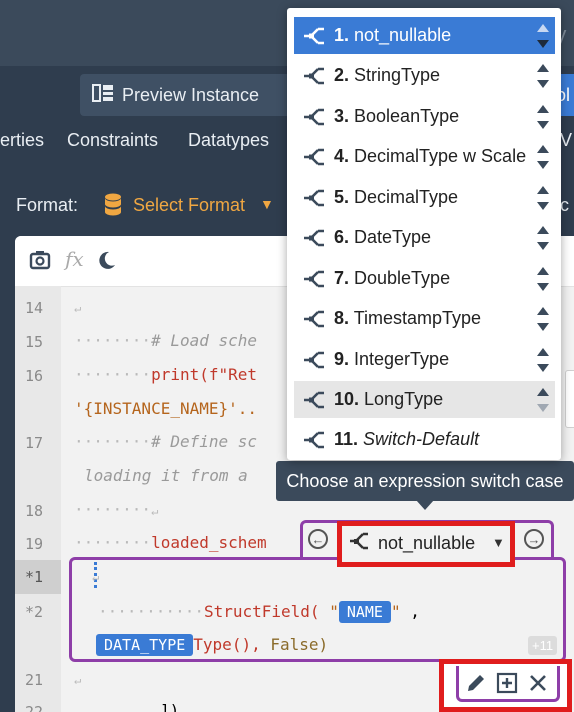 The width and height of the screenshot is (574, 712). What do you see at coordinates (34, 544) in the screenshot?
I see `line-number: 19` at bounding box center [34, 544].